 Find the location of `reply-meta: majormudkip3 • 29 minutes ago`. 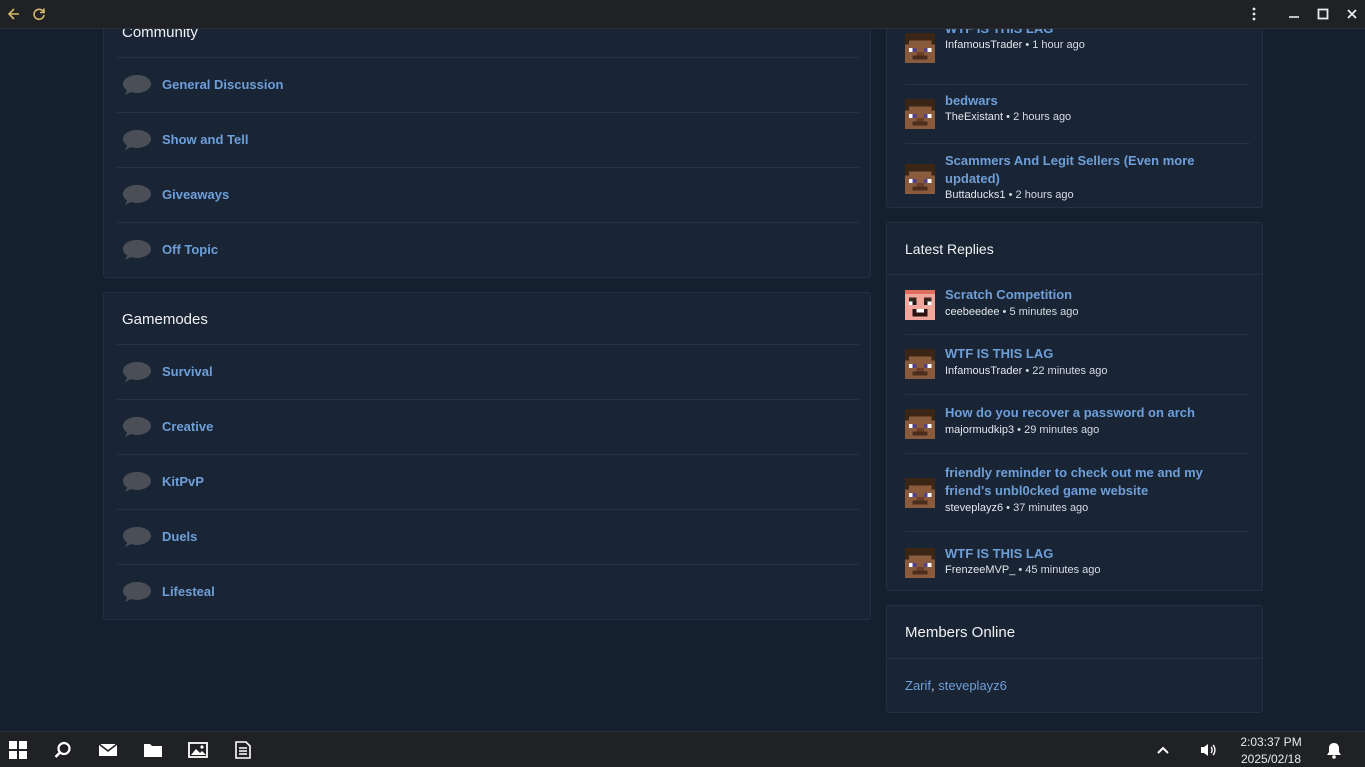

reply-meta: majormudkip3 • 29 minutes ago is located at coordinates (1022, 430).